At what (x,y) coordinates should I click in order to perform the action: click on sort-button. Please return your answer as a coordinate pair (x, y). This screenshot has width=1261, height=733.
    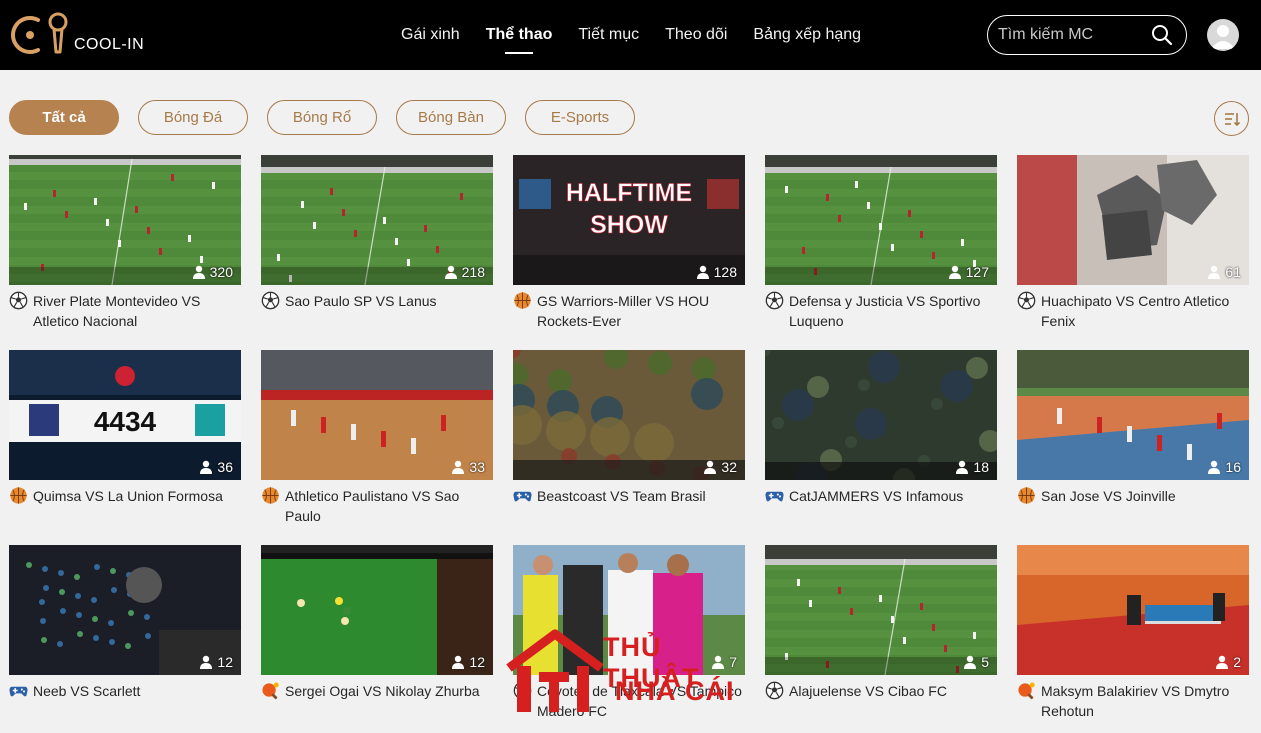
    Looking at the image, I should click on (1231, 118).